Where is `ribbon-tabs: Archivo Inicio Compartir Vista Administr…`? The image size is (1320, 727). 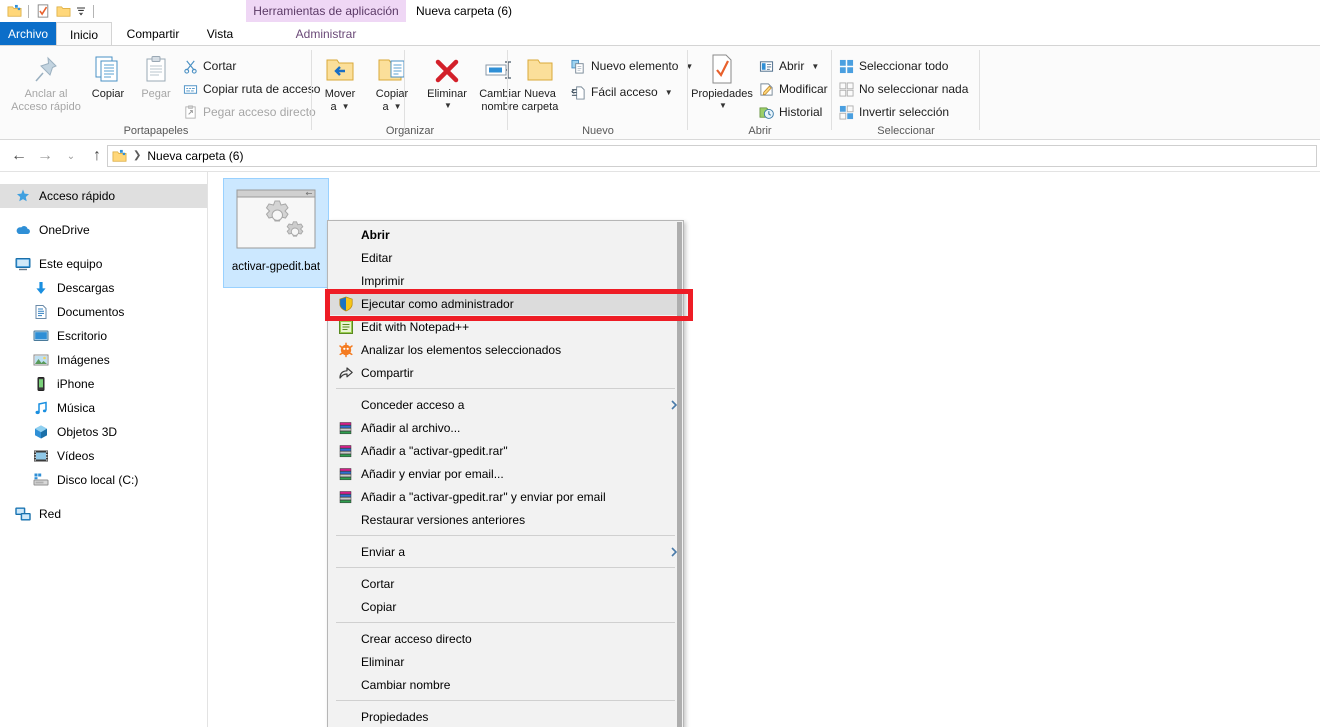
ribbon-tabs: Archivo Inicio Compartir Vista Administr… is located at coordinates (660, 34).